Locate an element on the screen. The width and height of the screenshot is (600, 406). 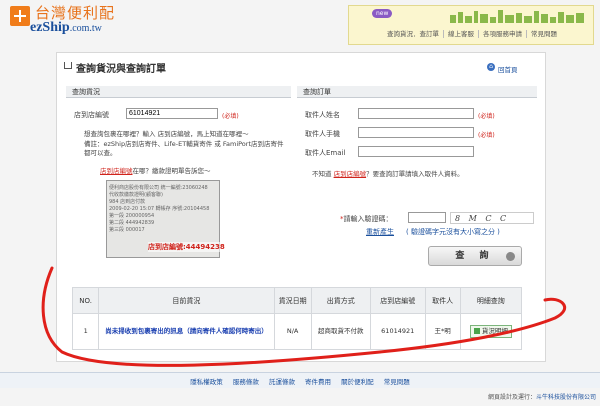
table-header-row: NO. 目前貨況 貨況日期 出貨方式 店到店編號 取件人 明細查詢 is located at coordinates (297, 300).